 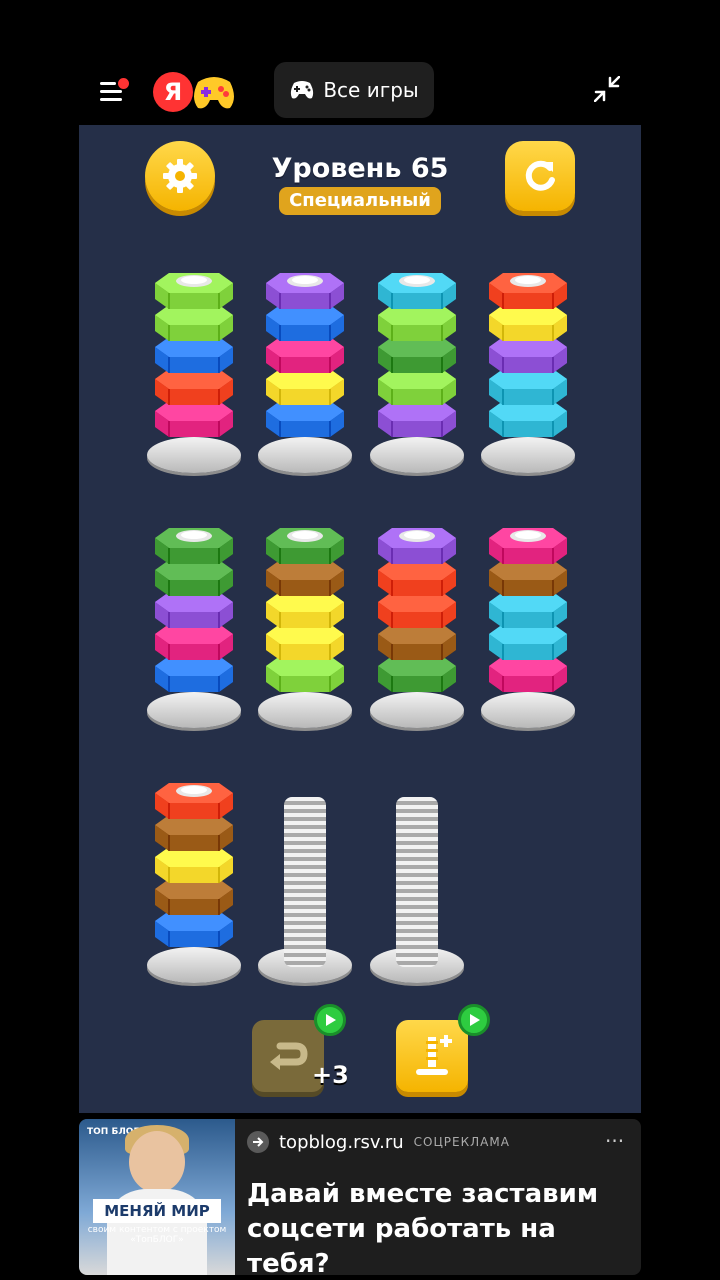 I want to click on undo-icon, so click(x=289, y=1056).